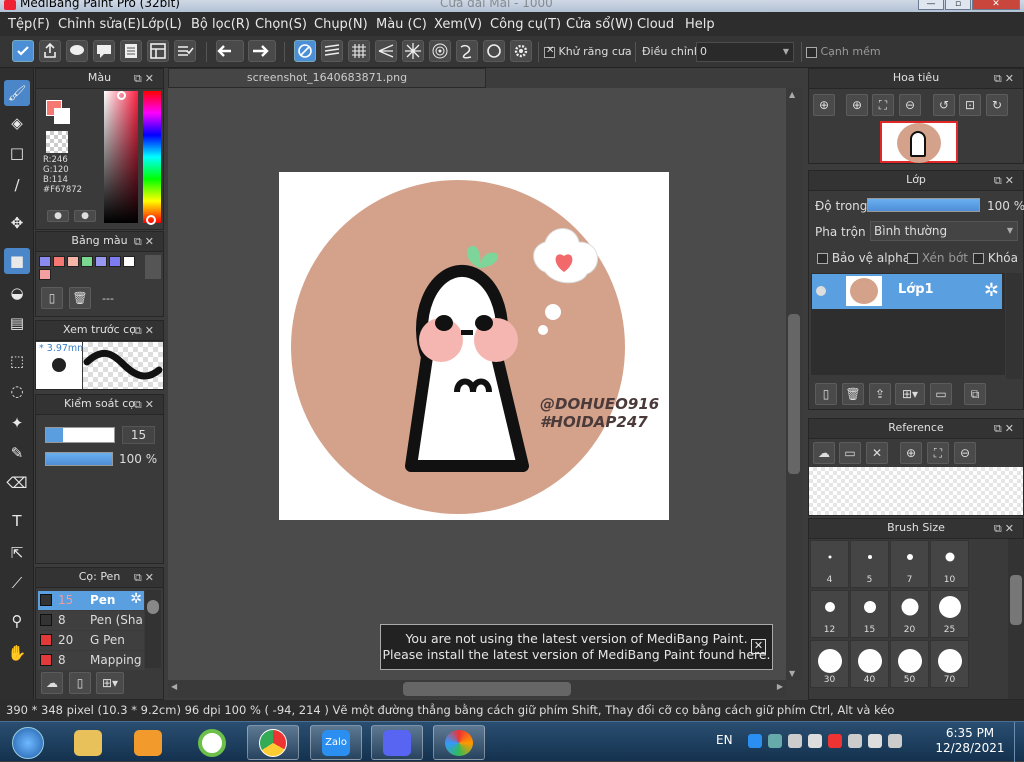 The image size is (1024, 762). I want to click on grid-snap-icon, so click(359, 51).